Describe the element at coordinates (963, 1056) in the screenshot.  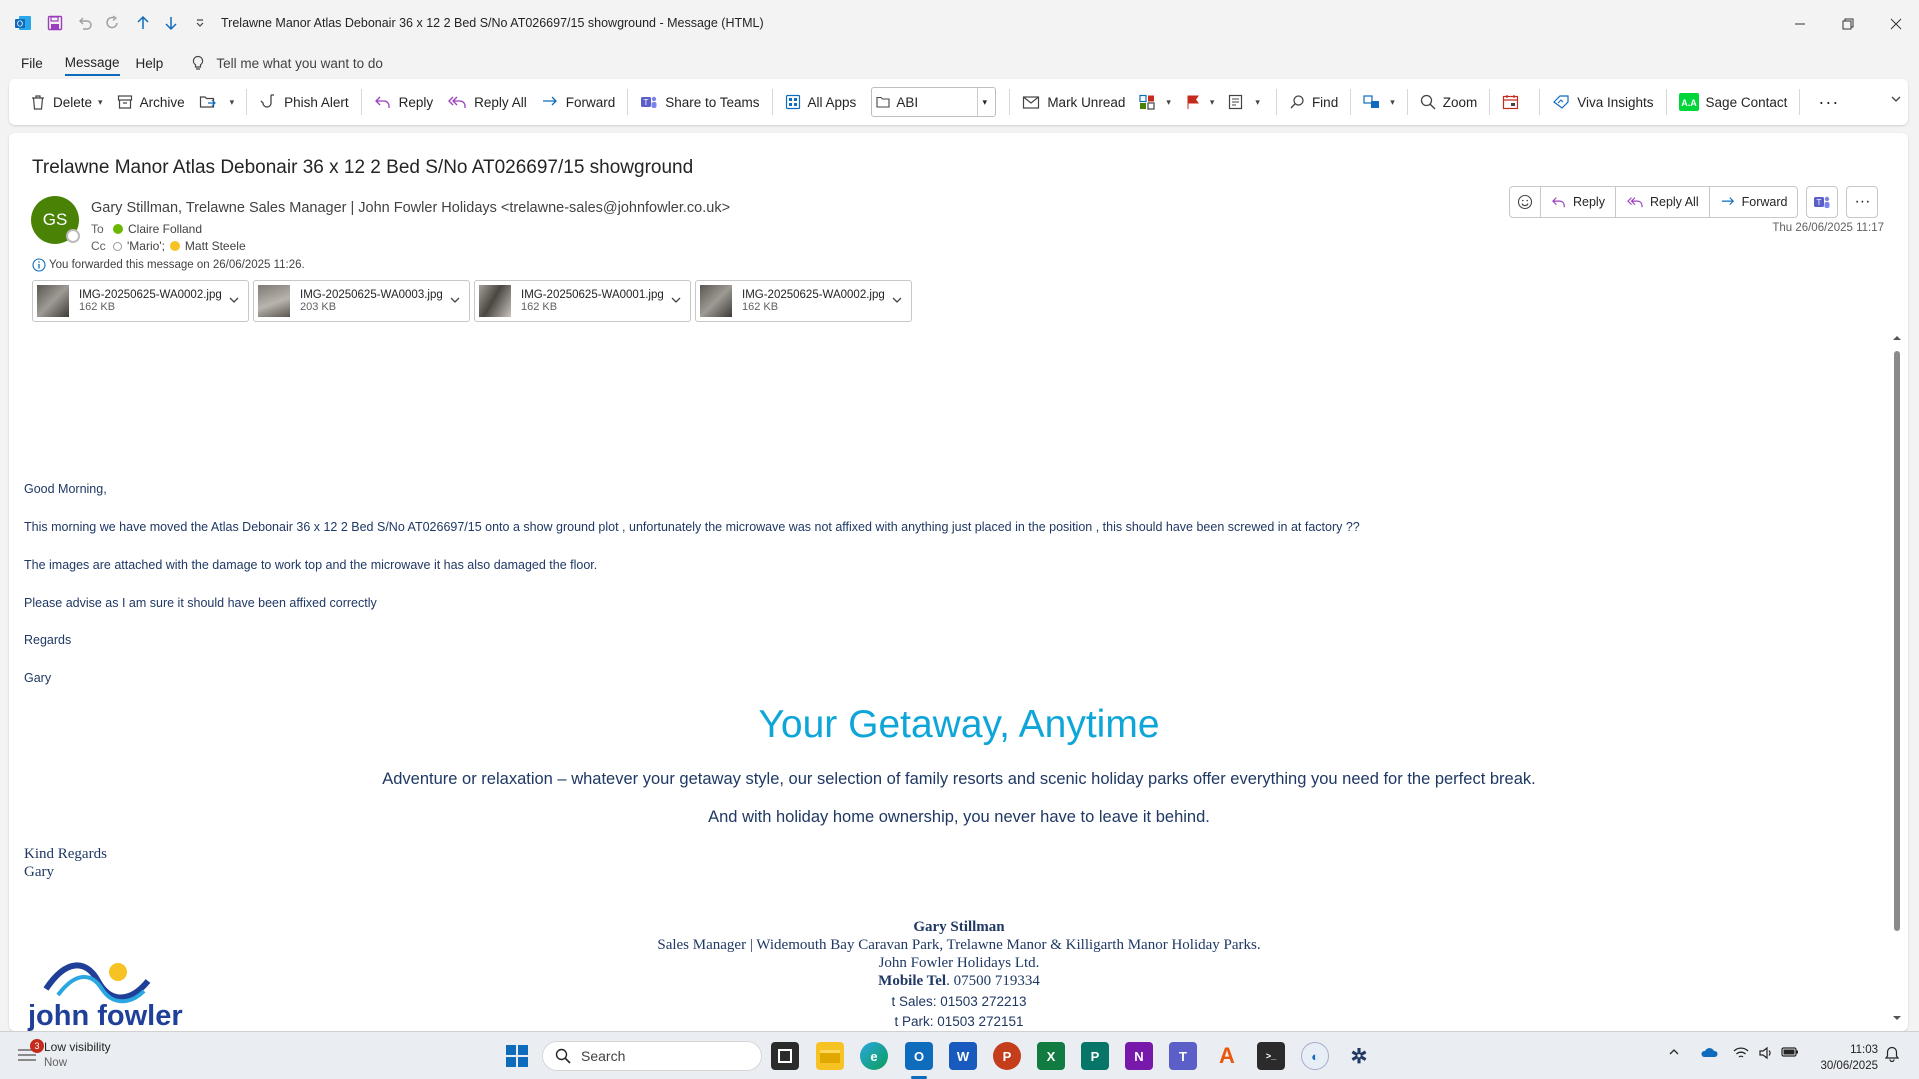
I see `word-icon: W` at that location.